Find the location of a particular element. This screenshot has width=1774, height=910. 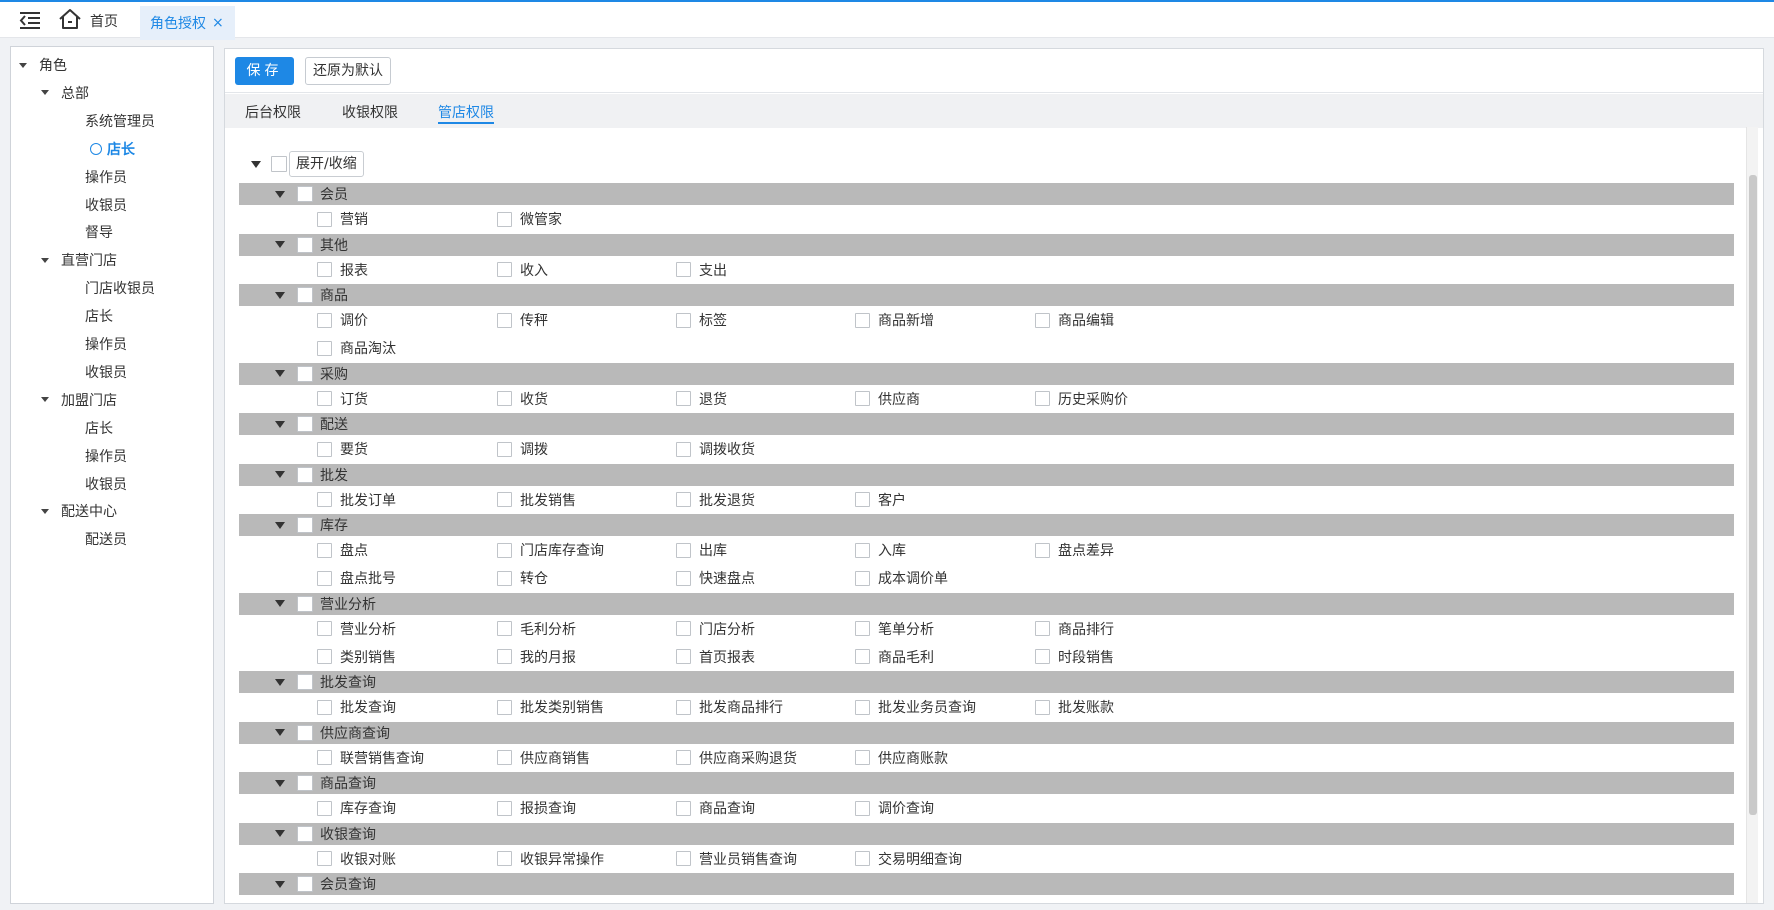

permission-item: 时段销售 is located at coordinates (1074, 657).